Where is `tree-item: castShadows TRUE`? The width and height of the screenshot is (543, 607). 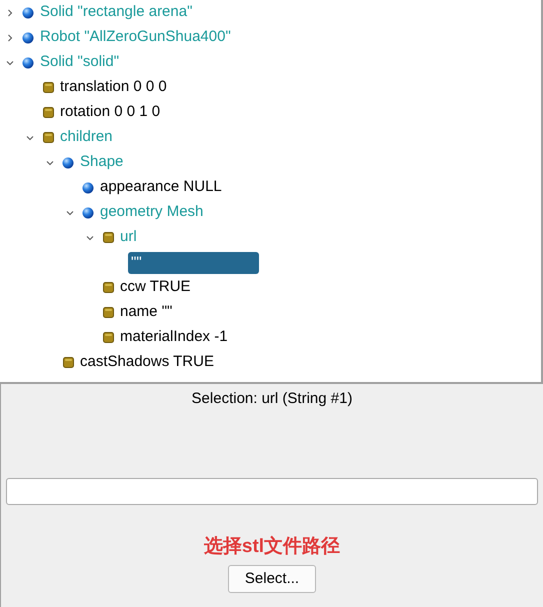 tree-item: castShadows TRUE is located at coordinates (147, 362).